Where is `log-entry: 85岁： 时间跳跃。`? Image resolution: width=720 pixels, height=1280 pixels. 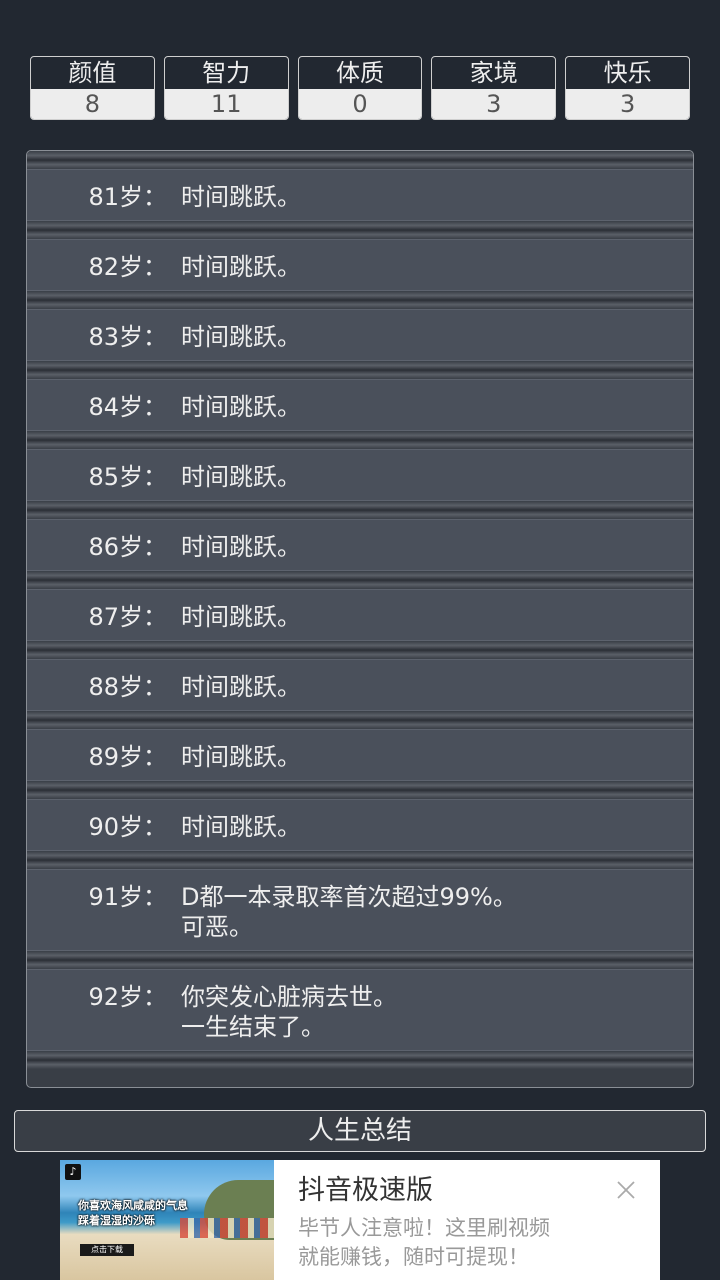 log-entry: 85岁： 时间跳跃。 is located at coordinates (360, 475).